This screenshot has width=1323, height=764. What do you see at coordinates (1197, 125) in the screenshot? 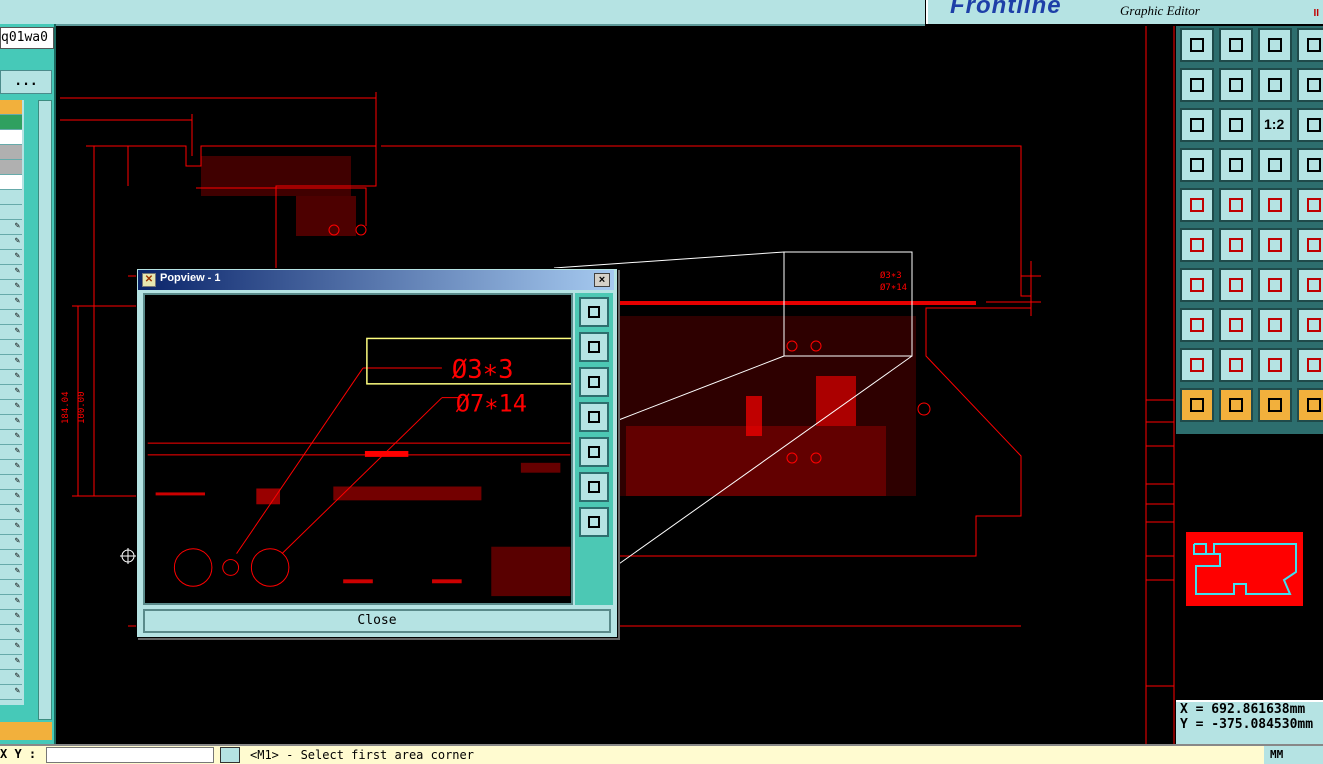
I see `fit-button` at bounding box center [1197, 125].